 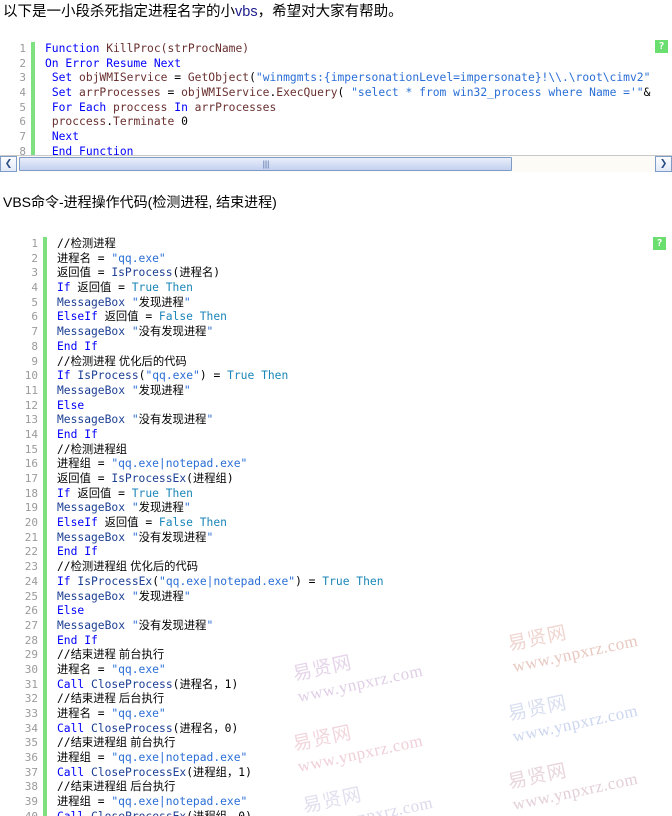 What do you see at coordinates (31, 669) in the screenshot?
I see `line-number: 30` at bounding box center [31, 669].